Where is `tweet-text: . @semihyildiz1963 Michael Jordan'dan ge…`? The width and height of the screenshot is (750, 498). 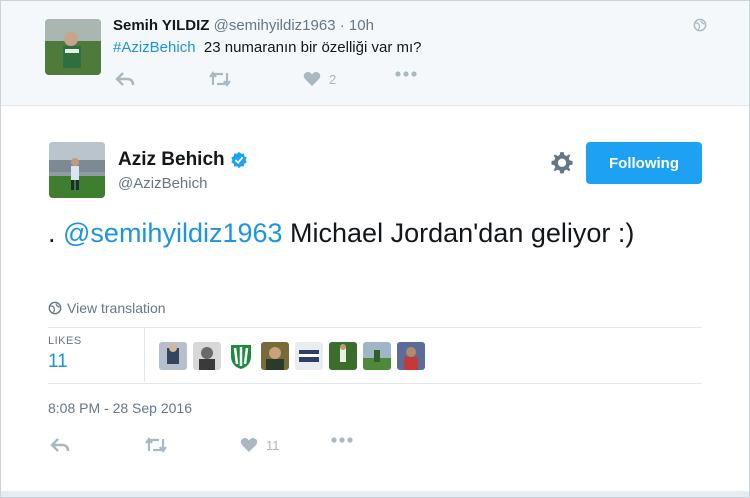 tweet-text: . @semihyildiz1963 Michael Jordan'dan ge… is located at coordinates (378, 233).